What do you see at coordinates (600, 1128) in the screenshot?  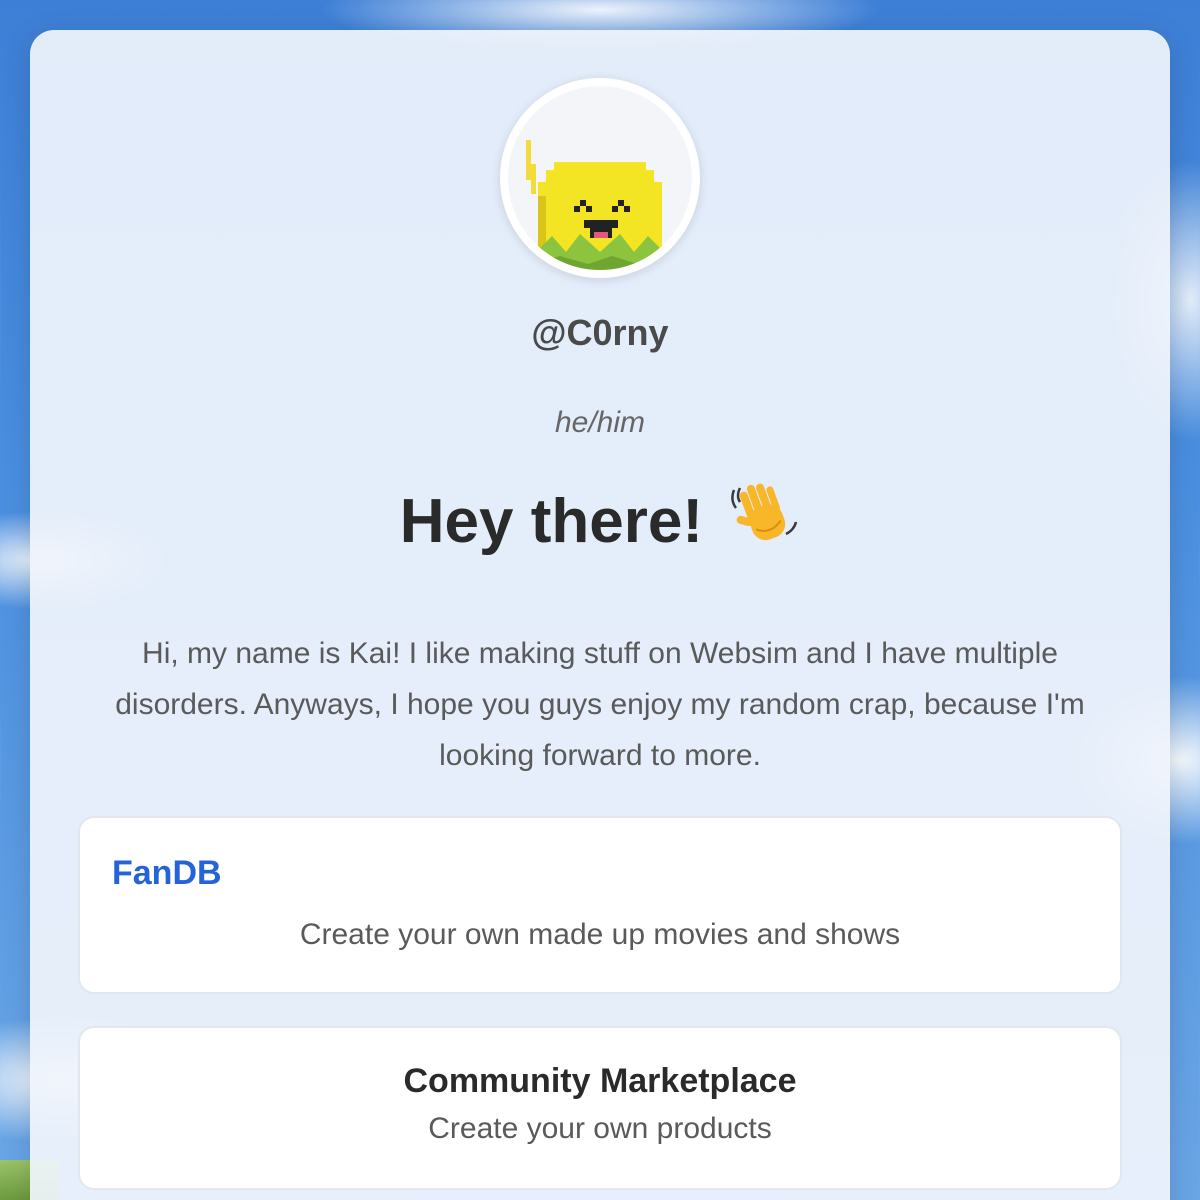 I see `link-description-community-marketplace: Create your own products` at bounding box center [600, 1128].